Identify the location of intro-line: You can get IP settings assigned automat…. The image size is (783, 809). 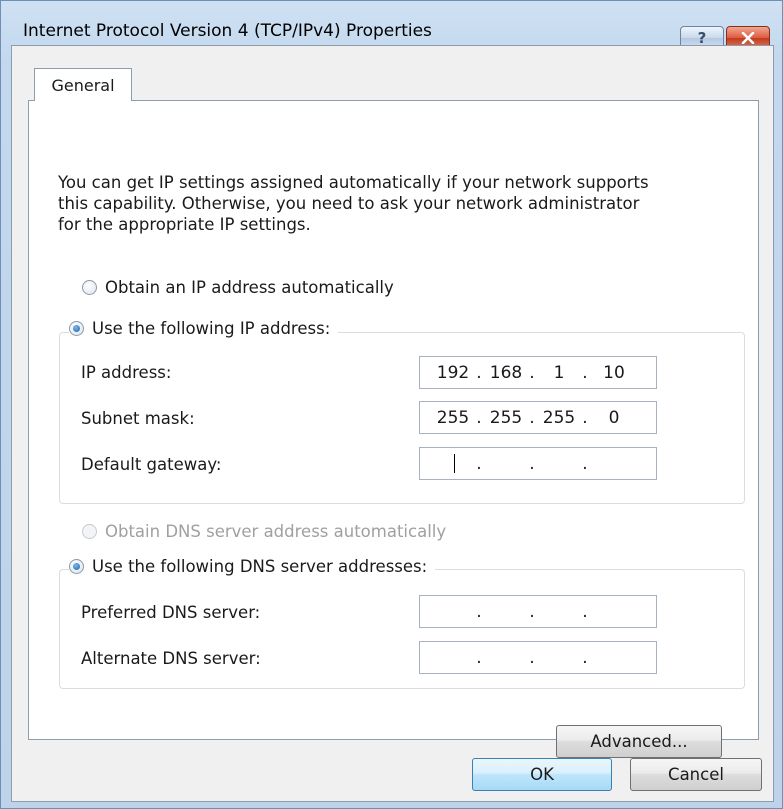
(353, 182).